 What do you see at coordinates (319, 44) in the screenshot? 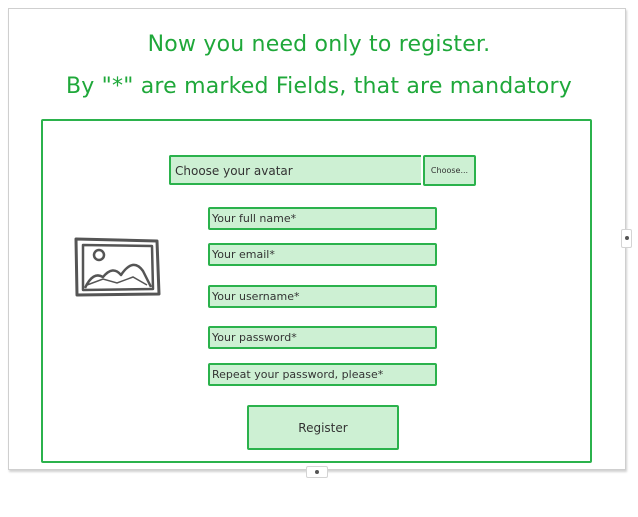
I see `heading-line-1: Now you need only to register.` at bounding box center [319, 44].